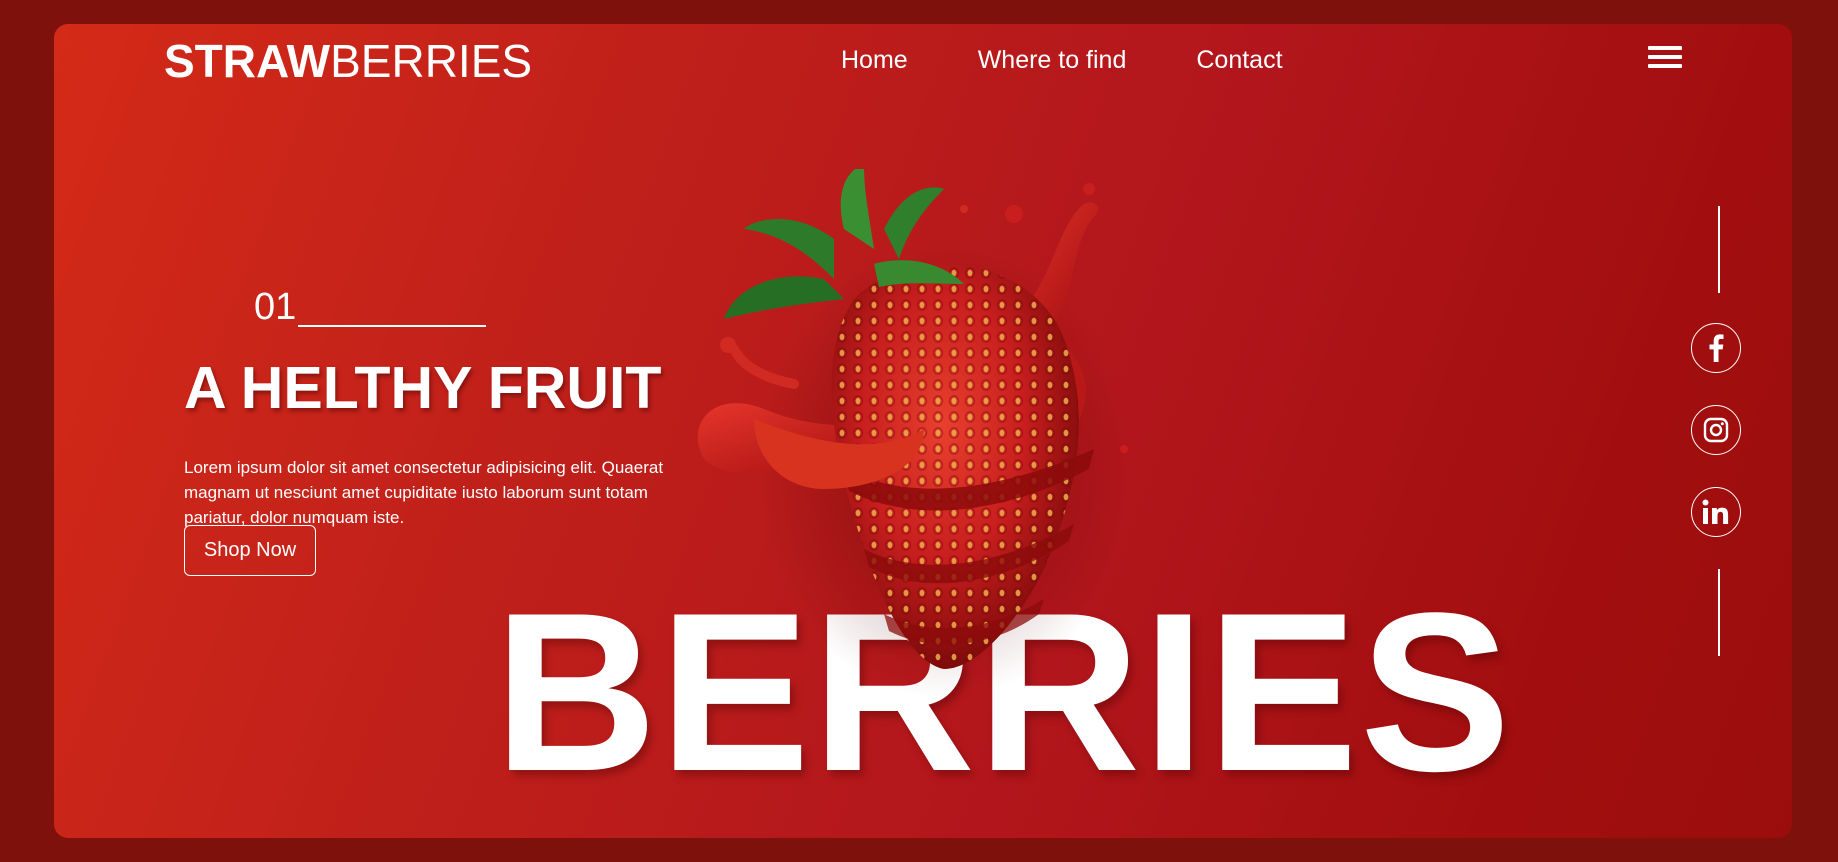  What do you see at coordinates (370, 307) in the screenshot?
I see `slide-indicator: 01` at bounding box center [370, 307].